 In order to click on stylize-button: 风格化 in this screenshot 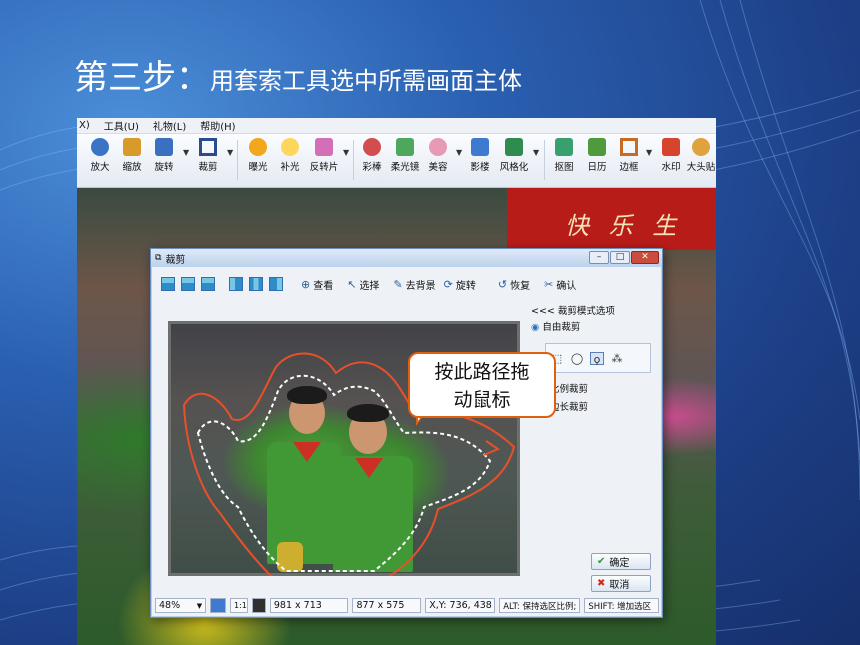, I will do `click(514, 155)`.